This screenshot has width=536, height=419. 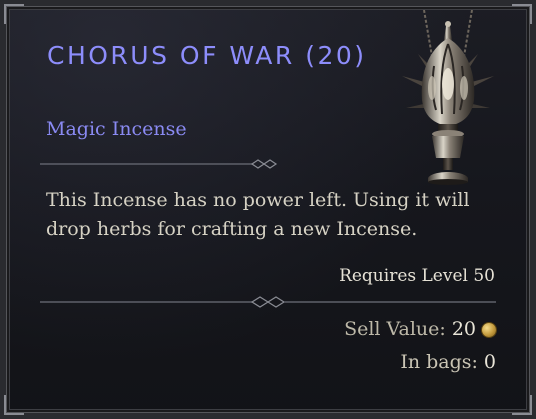 I want to click on header-divider, so click(x=160, y=164).